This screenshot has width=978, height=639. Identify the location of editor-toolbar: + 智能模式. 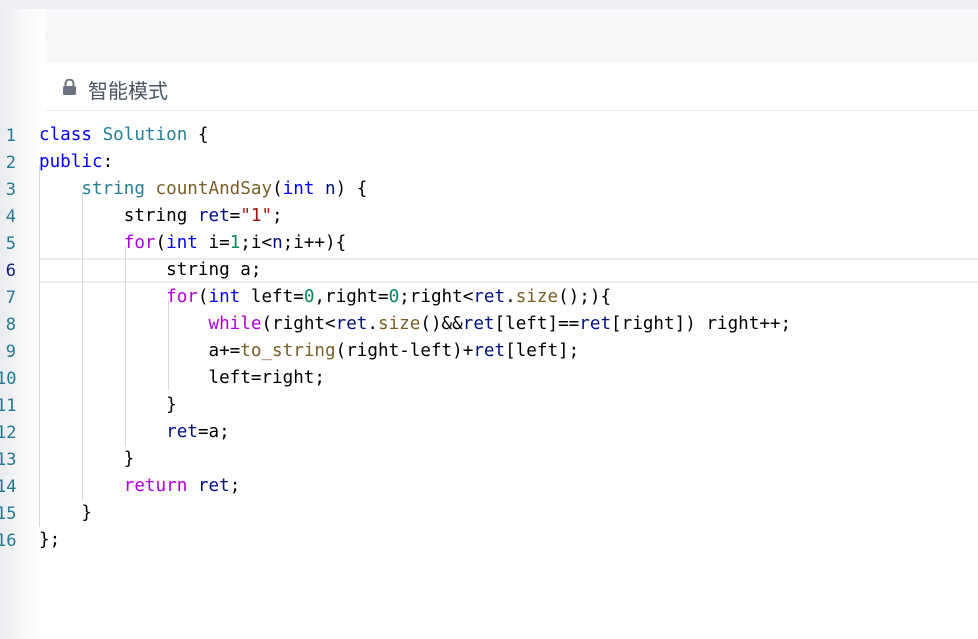
(489, 87).